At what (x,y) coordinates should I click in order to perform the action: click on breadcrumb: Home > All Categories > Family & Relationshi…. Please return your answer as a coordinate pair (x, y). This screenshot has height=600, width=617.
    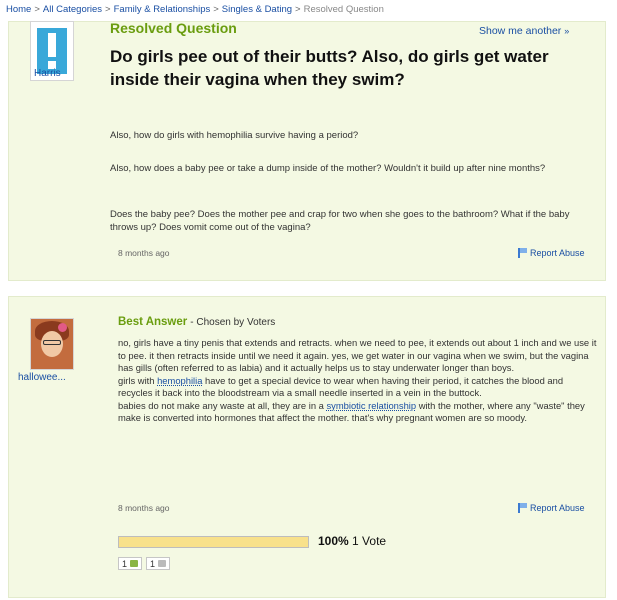
    Looking at the image, I should click on (195, 9).